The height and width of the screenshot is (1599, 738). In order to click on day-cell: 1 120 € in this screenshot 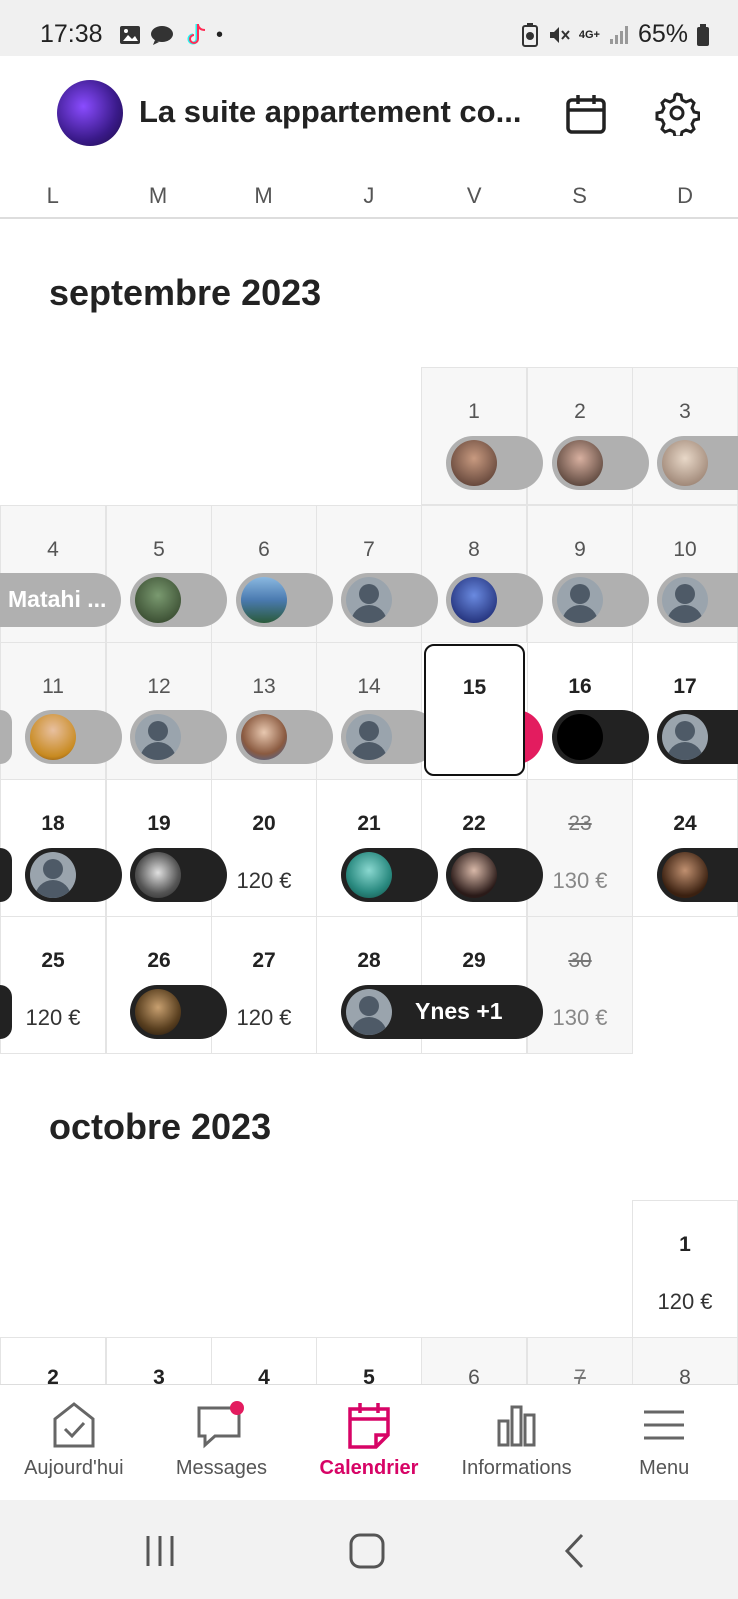, I will do `click(685, 1269)`.